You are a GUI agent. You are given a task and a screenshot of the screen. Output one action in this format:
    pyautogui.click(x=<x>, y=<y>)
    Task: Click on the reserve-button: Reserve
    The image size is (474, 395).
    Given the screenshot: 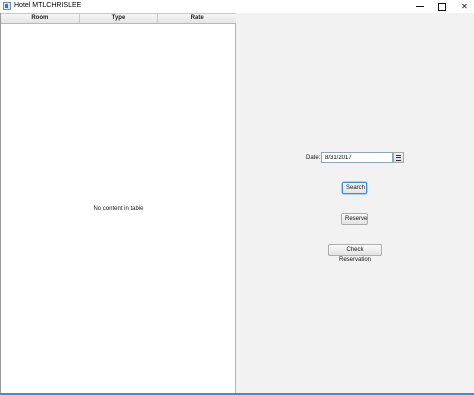 What is the action you would take?
    pyautogui.click(x=354, y=219)
    